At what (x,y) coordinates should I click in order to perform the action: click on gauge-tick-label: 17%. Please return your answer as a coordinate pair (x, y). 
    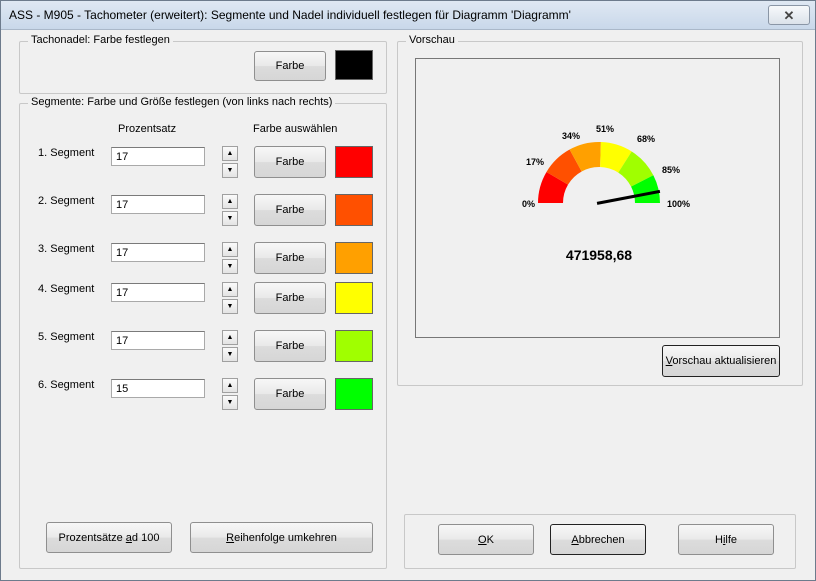
    Looking at the image, I should click on (535, 162).